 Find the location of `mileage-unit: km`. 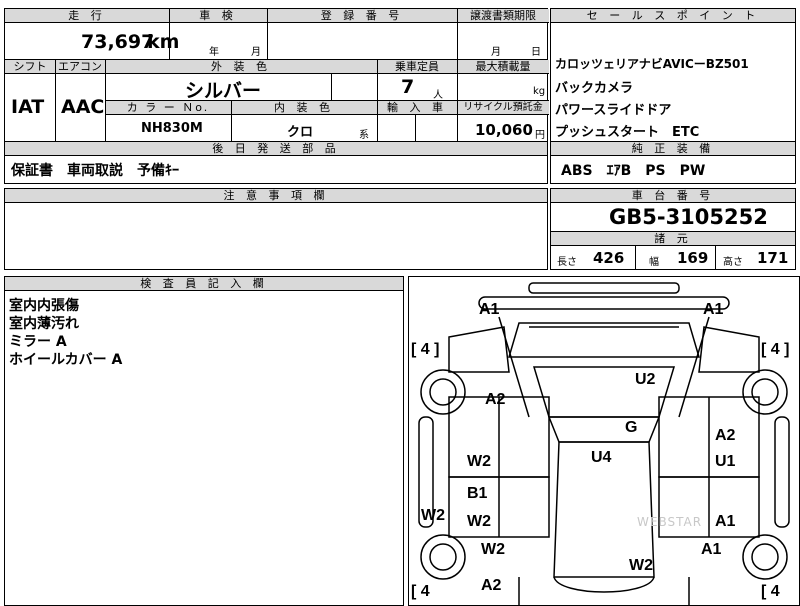

mileage-unit: km is located at coordinates (163, 42).